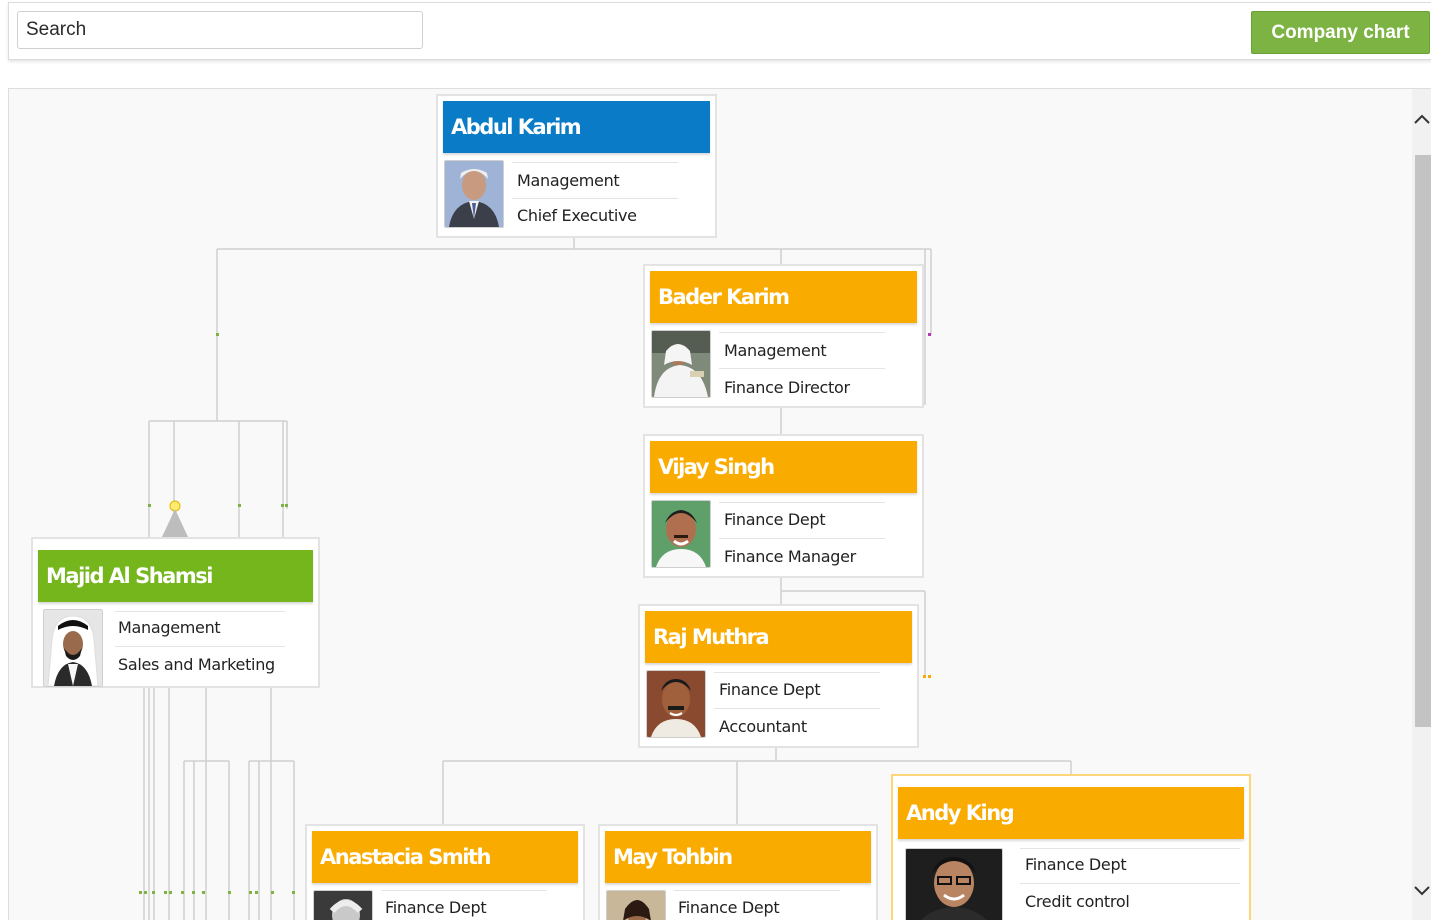 This screenshot has height=920, width=1431. Describe the element at coordinates (1071, 847) in the screenshot. I see `org-card-andy-king: Andy King Finance Dept Credit control` at that location.